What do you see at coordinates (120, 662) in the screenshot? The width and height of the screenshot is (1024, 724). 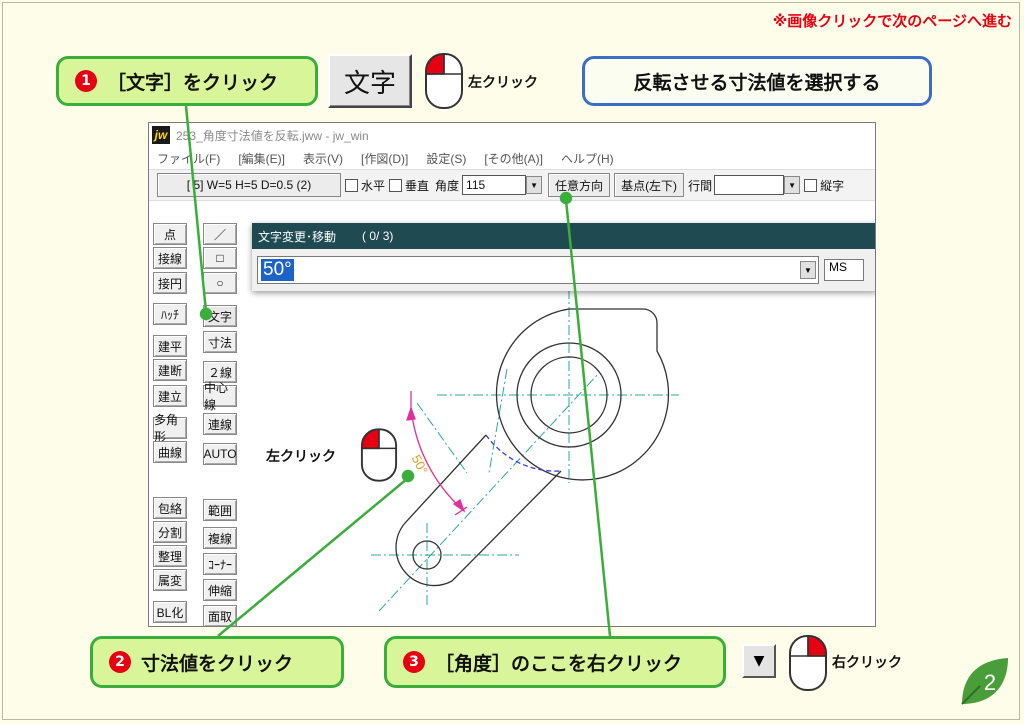 I see `step2-number: 2` at bounding box center [120, 662].